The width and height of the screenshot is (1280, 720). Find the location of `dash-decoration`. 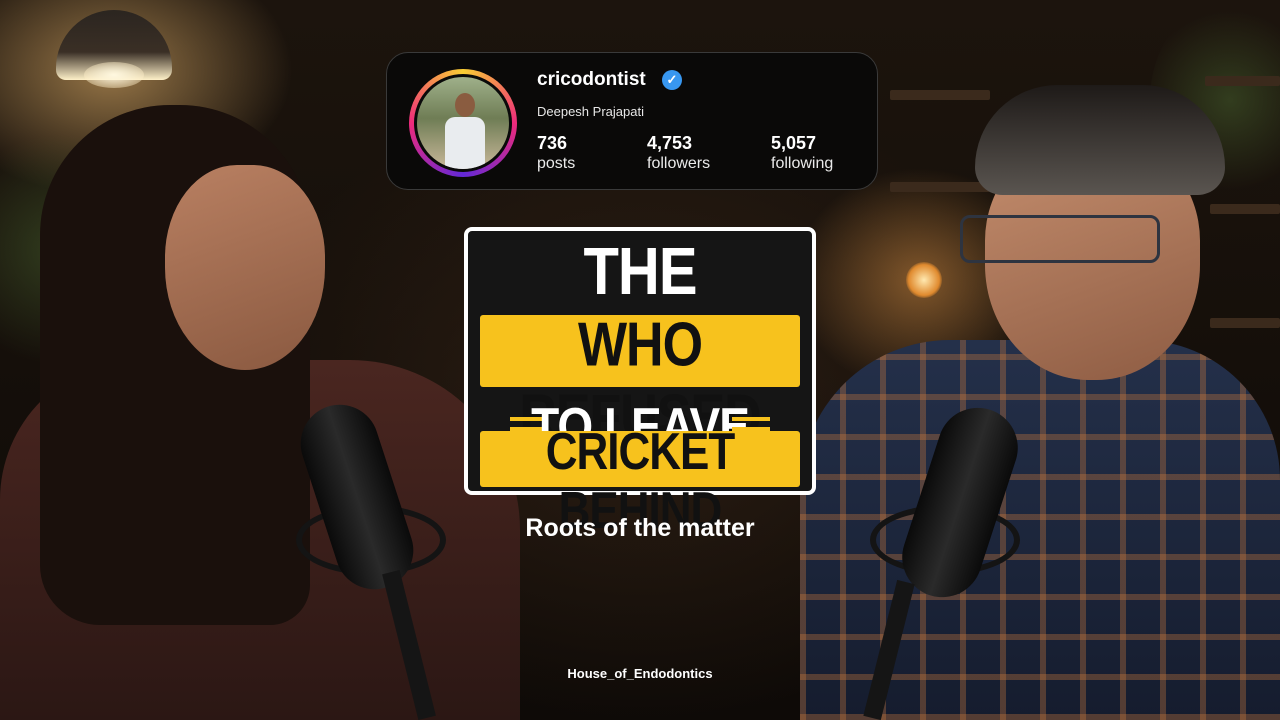

dash-decoration is located at coordinates (751, 419).